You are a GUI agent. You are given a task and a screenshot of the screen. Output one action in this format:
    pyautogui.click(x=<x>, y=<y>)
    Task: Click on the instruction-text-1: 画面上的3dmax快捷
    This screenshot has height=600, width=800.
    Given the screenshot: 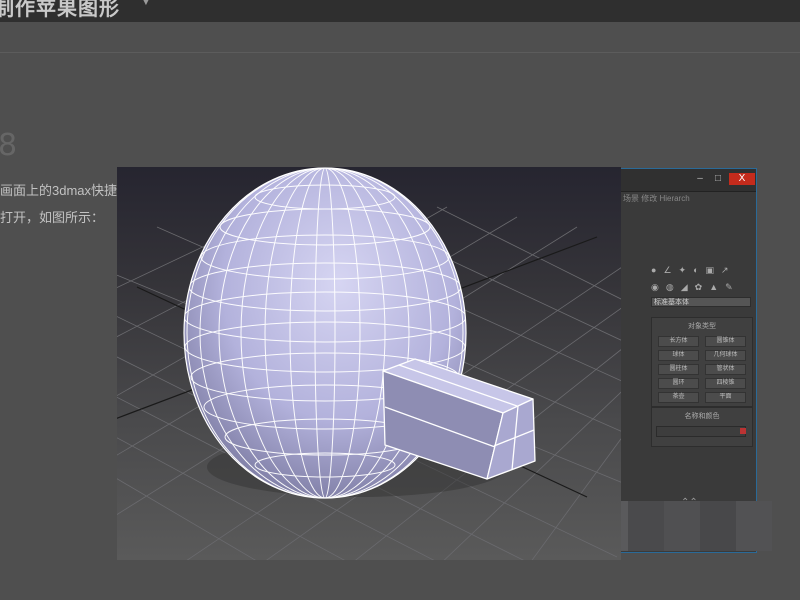 What is the action you would take?
    pyautogui.click(x=59, y=190)
    